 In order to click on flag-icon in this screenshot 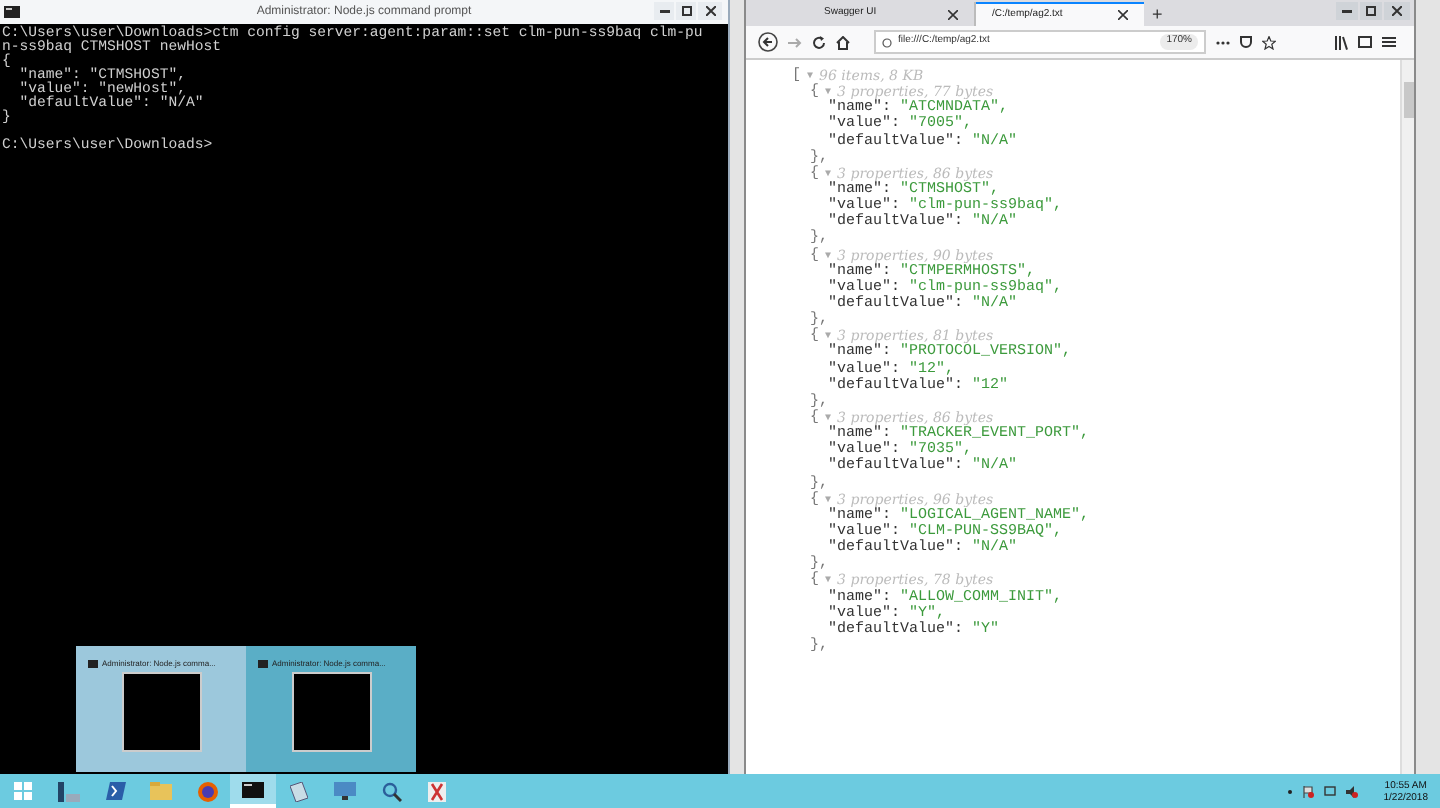, I will do `click(1307, 791)`.